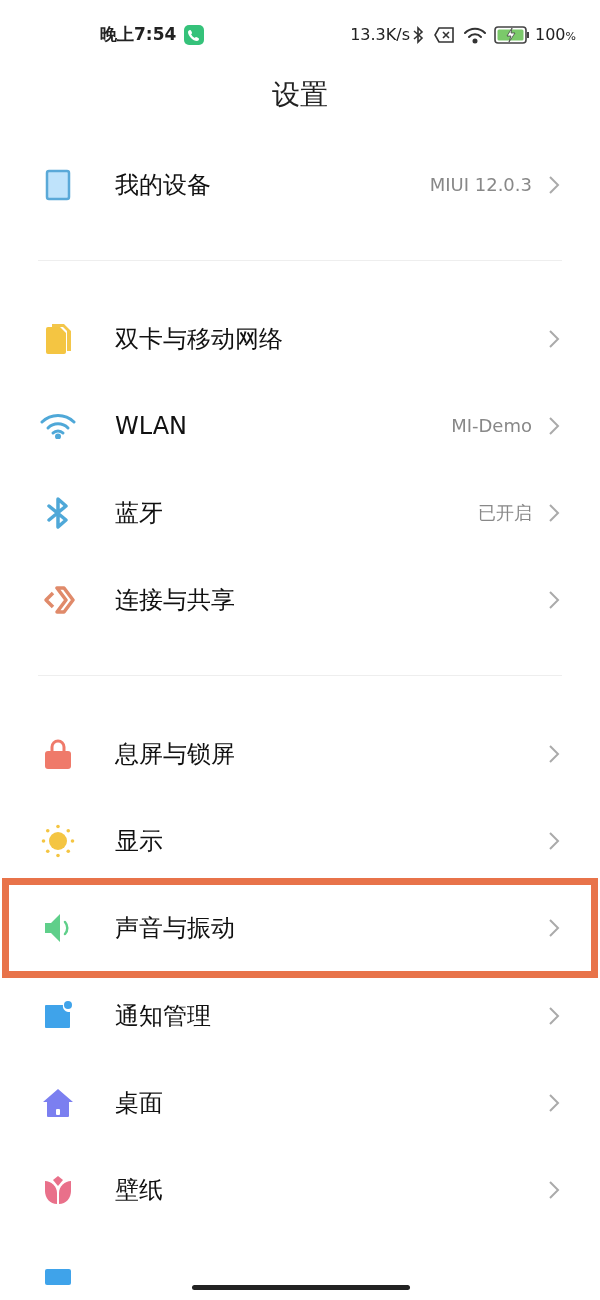 This screenshot has width=600, height=1300. Describe the element at coordinates (58, 599) in the screenshot. I see `diamond-arrows-icon` at that location.